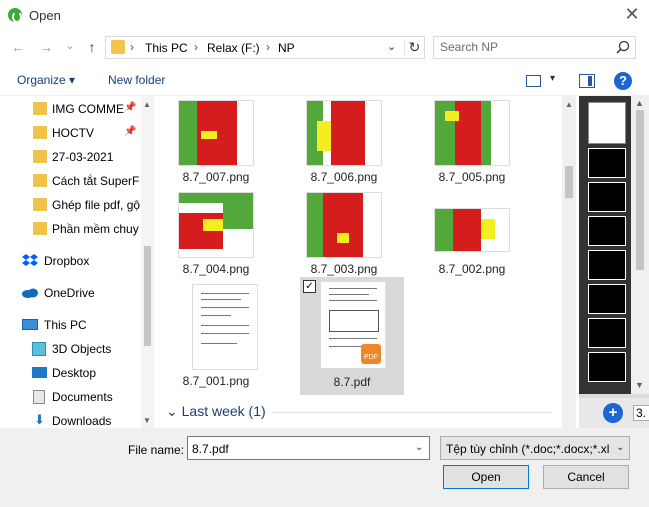 This screenshot has width=649, height=507. I want to click on sidebar-item-hoctv: HOCTV 📌, so click(70, 133).